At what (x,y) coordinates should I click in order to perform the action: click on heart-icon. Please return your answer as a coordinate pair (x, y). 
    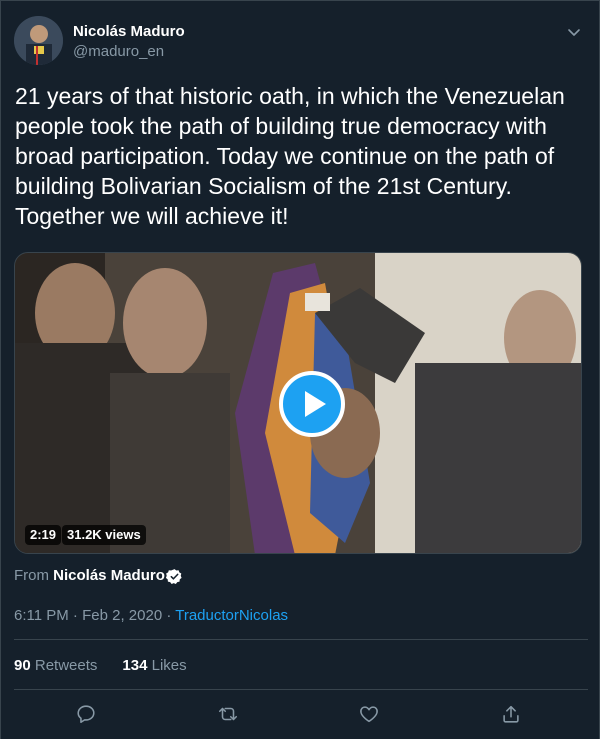
    Looking at the image, I should click on (369, 714).